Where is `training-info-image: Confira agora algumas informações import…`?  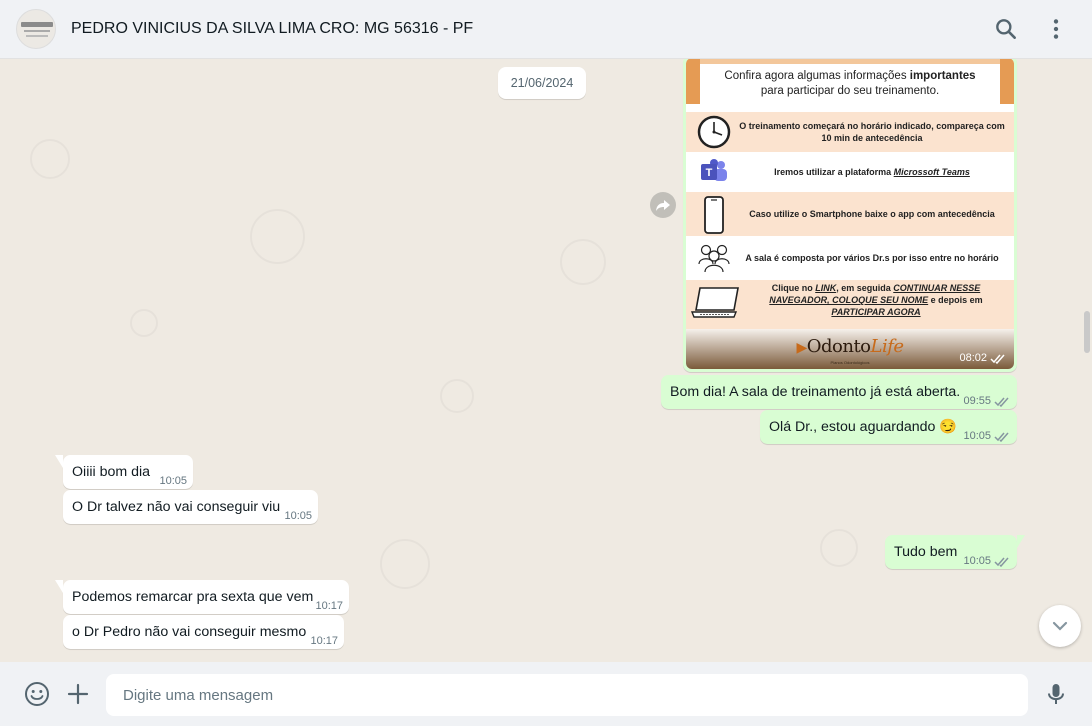
training-info-image: Confira agora algumas informações import… is located at coordinates (850, 214).